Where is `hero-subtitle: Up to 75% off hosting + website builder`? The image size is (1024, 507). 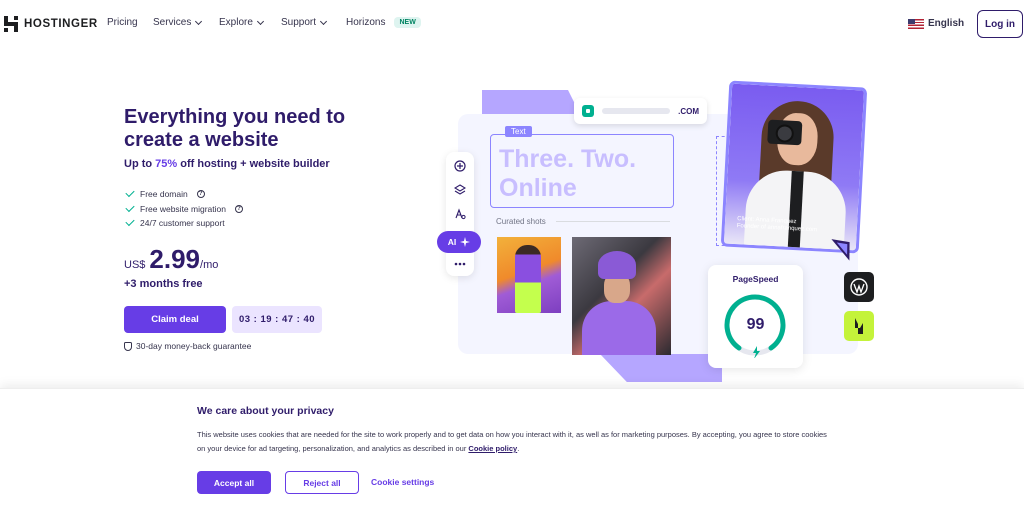 hero-subtitle: Up to 75% off hosting + website builder is located at coordinates (227, 164).